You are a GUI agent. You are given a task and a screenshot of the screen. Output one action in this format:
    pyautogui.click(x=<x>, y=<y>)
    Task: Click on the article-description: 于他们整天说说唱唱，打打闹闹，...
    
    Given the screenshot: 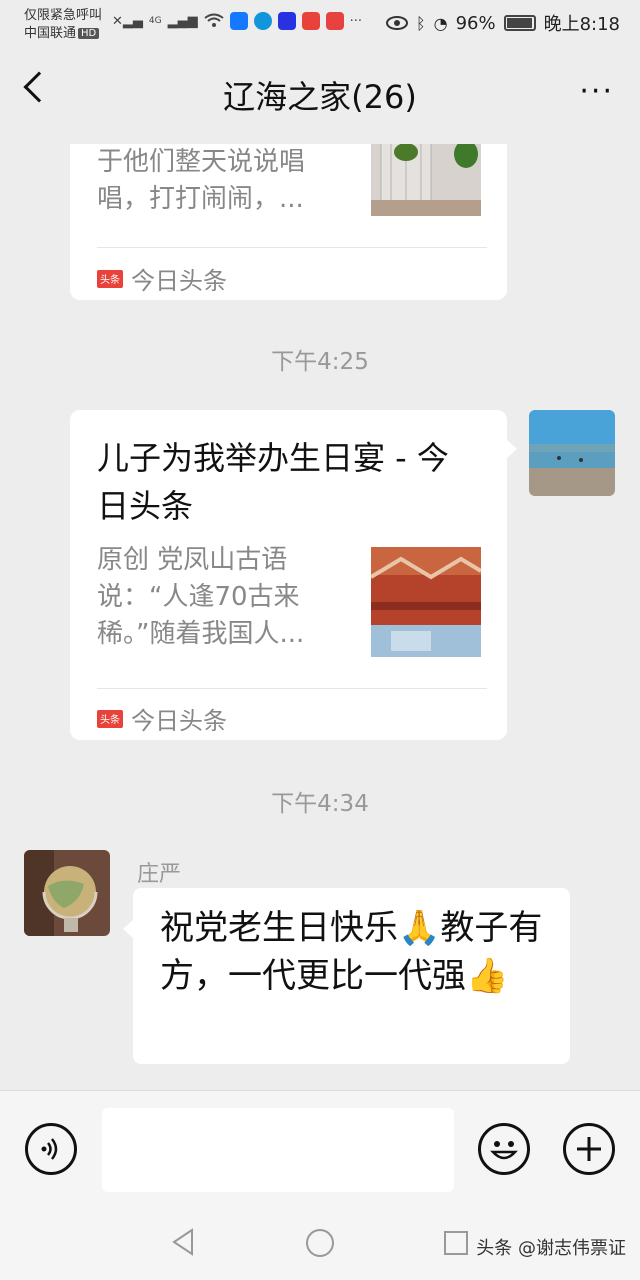 What is the action you would take?
    pyautogui.click(x=201, y=180)
    